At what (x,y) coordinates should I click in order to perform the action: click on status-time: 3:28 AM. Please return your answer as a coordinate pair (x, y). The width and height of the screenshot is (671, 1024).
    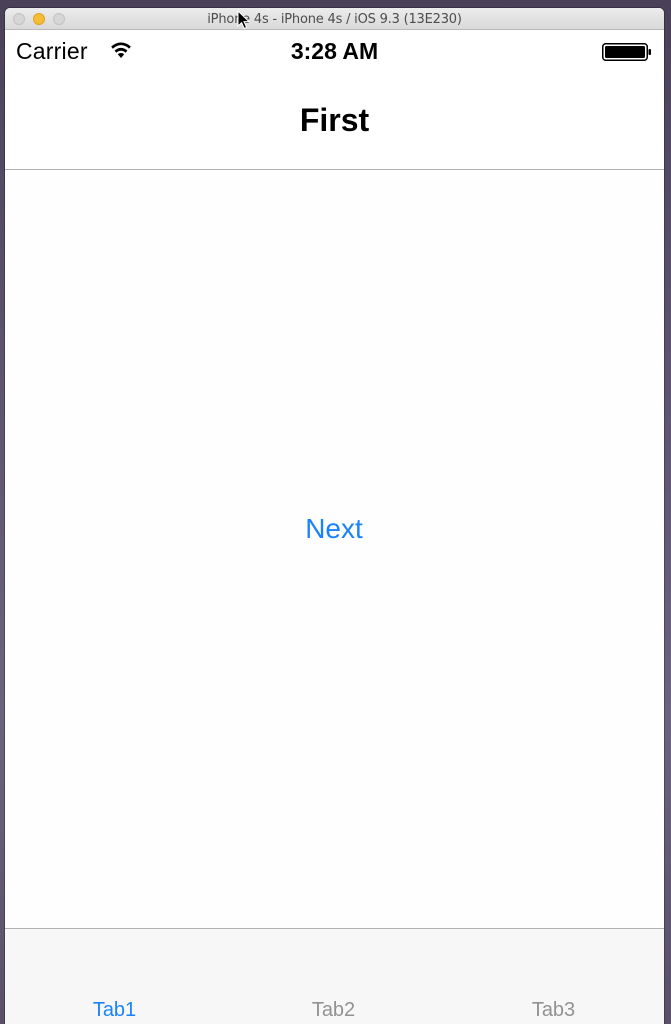
    Looking at the image, I should click on (334, 51).